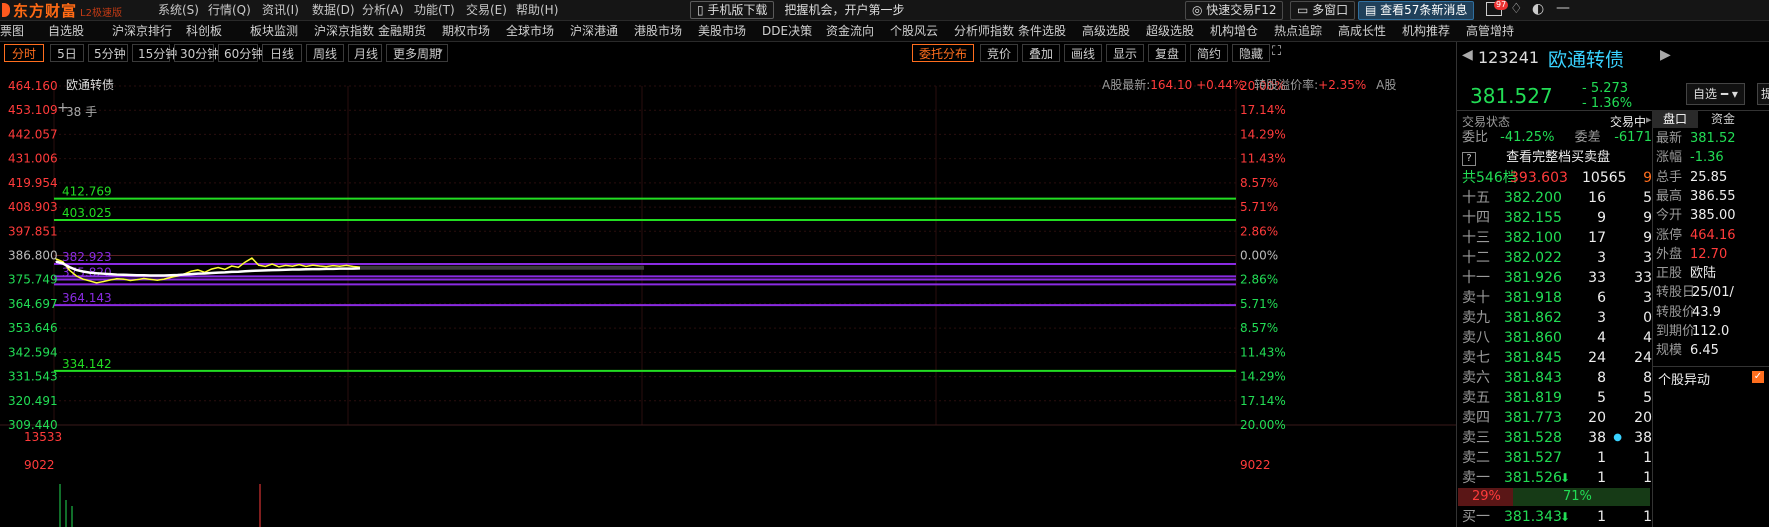  What do you see at coordinates (1426, 31) in the screenshot?
I see `nav-item-22: 机构推荐` at bounding box center [1426, 31].